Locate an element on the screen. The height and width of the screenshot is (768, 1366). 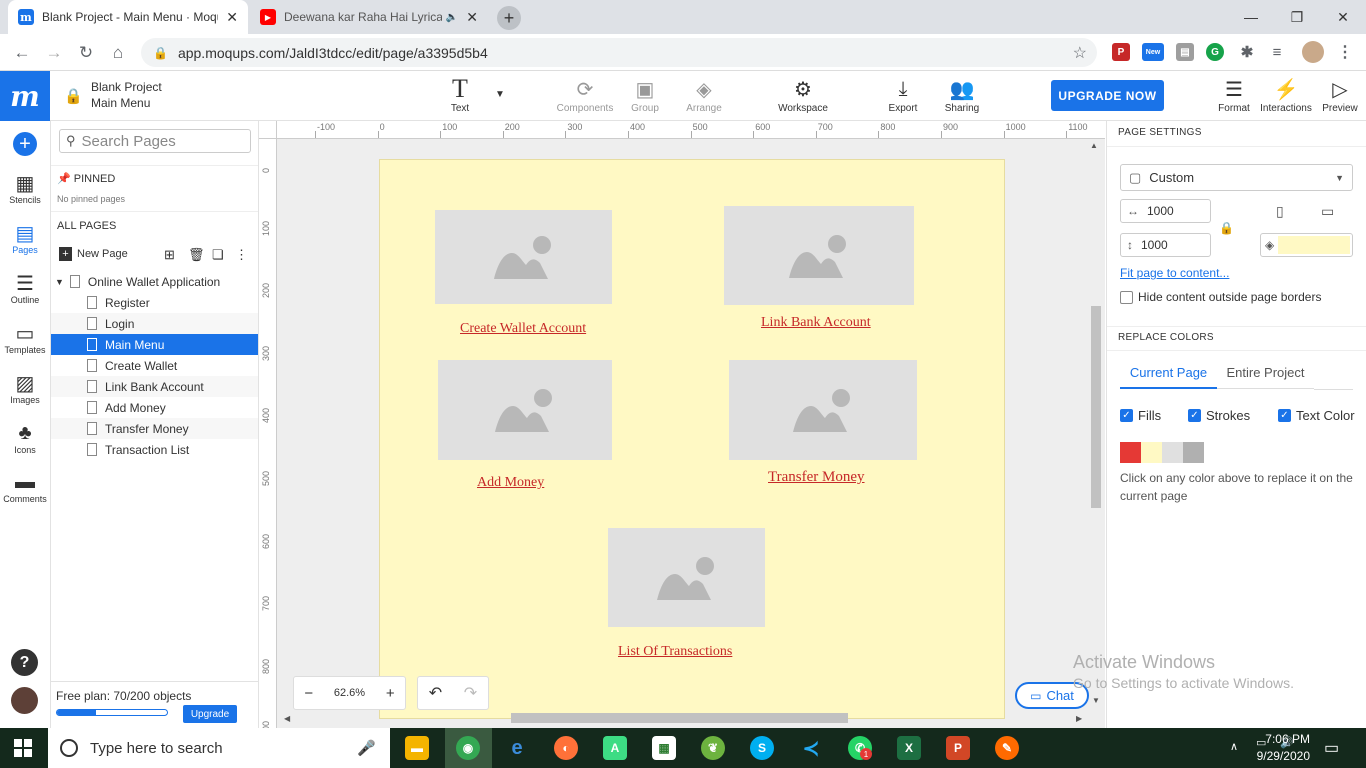
home-button: ⌂ is located at coordinates (118, 53).